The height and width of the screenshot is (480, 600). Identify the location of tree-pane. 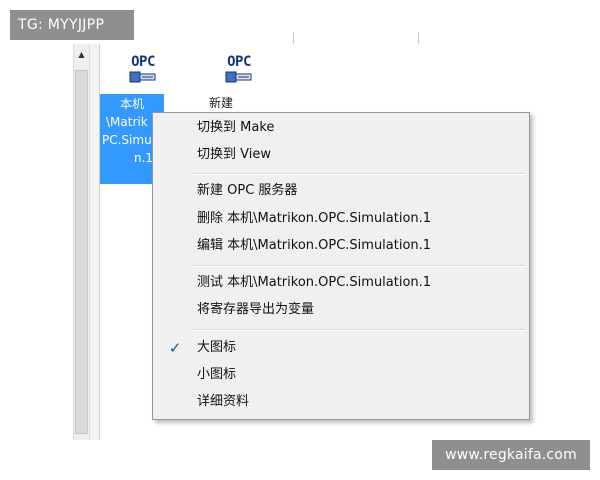
(40, 242).